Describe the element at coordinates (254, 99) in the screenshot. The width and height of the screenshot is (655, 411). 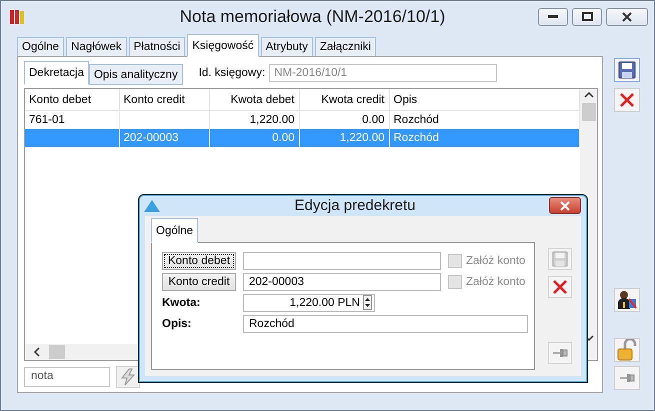
I see `column-header: Kwota debet` at that location.